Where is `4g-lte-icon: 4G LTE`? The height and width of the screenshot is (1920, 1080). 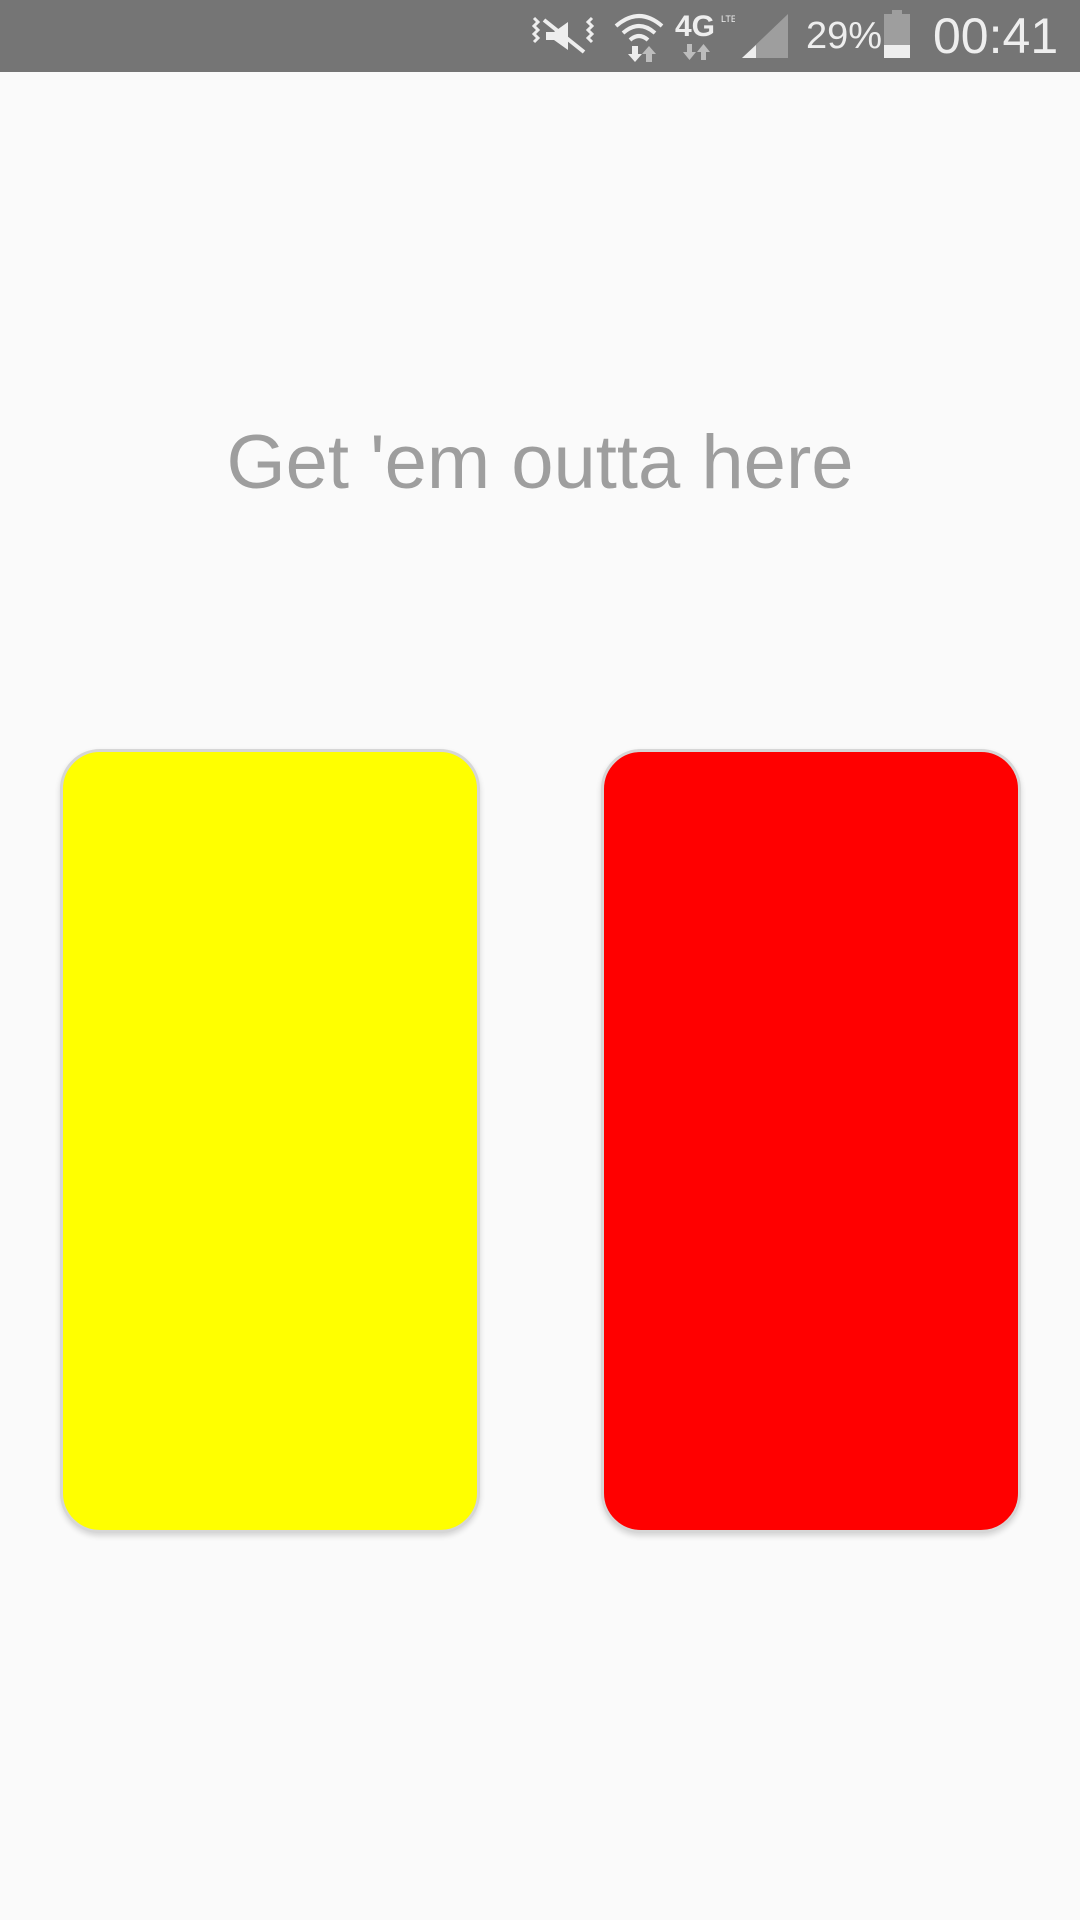
4g-lte-icon: 4G LTE is located at coordinates (705, 36).